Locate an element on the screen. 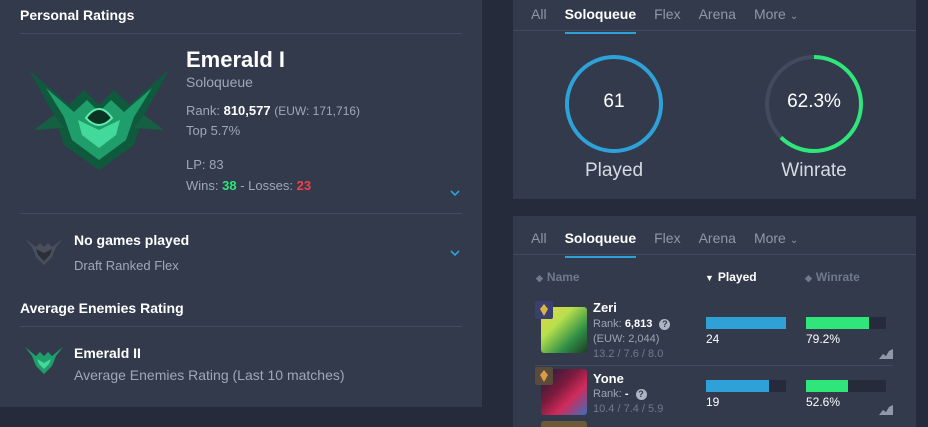 This screenshot has height=427, width=928. played-label: Played is located at coordinates (614, 170).